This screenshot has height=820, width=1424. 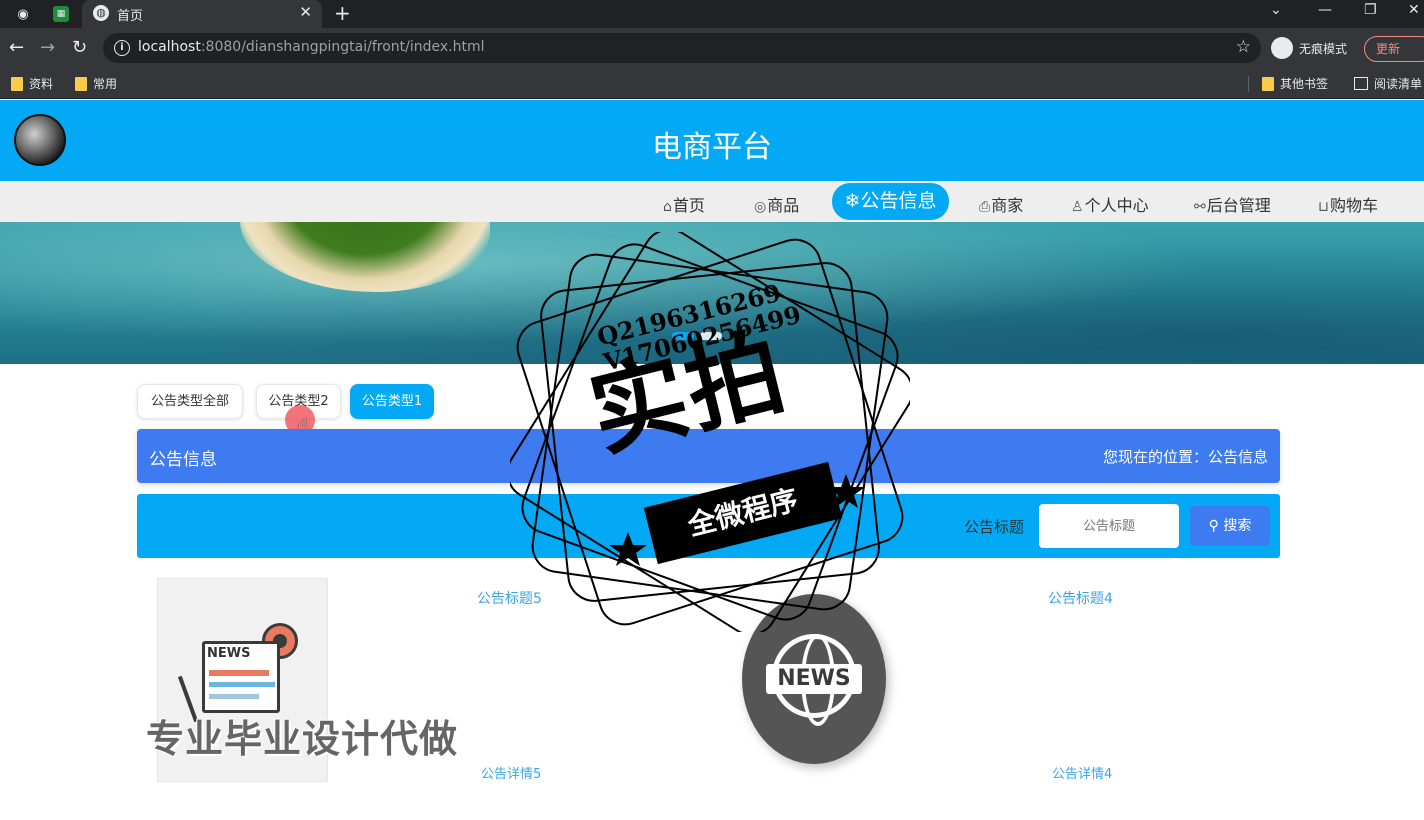 What do you see at coordinates (190, 401) in the screenshot?
I see `type-all-button: 公告类型全部` at bounding box center [190, 401].